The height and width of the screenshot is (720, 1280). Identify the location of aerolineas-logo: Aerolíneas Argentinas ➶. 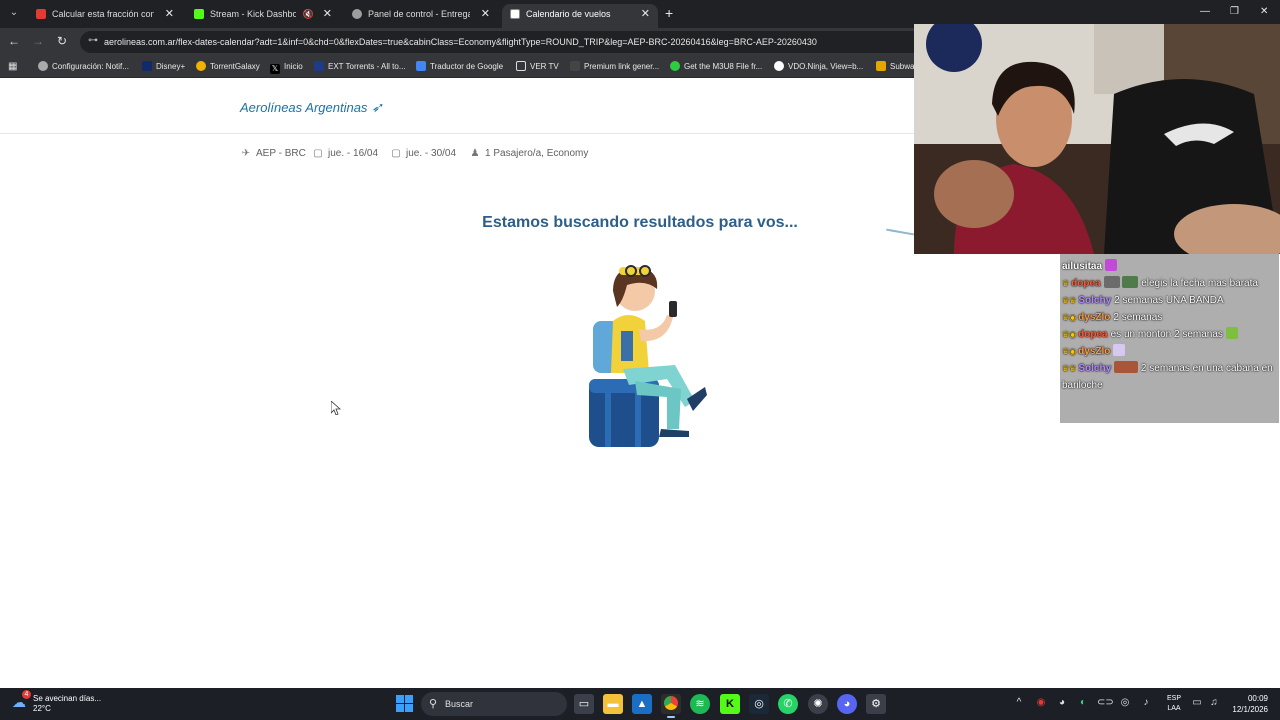
(311, 107).